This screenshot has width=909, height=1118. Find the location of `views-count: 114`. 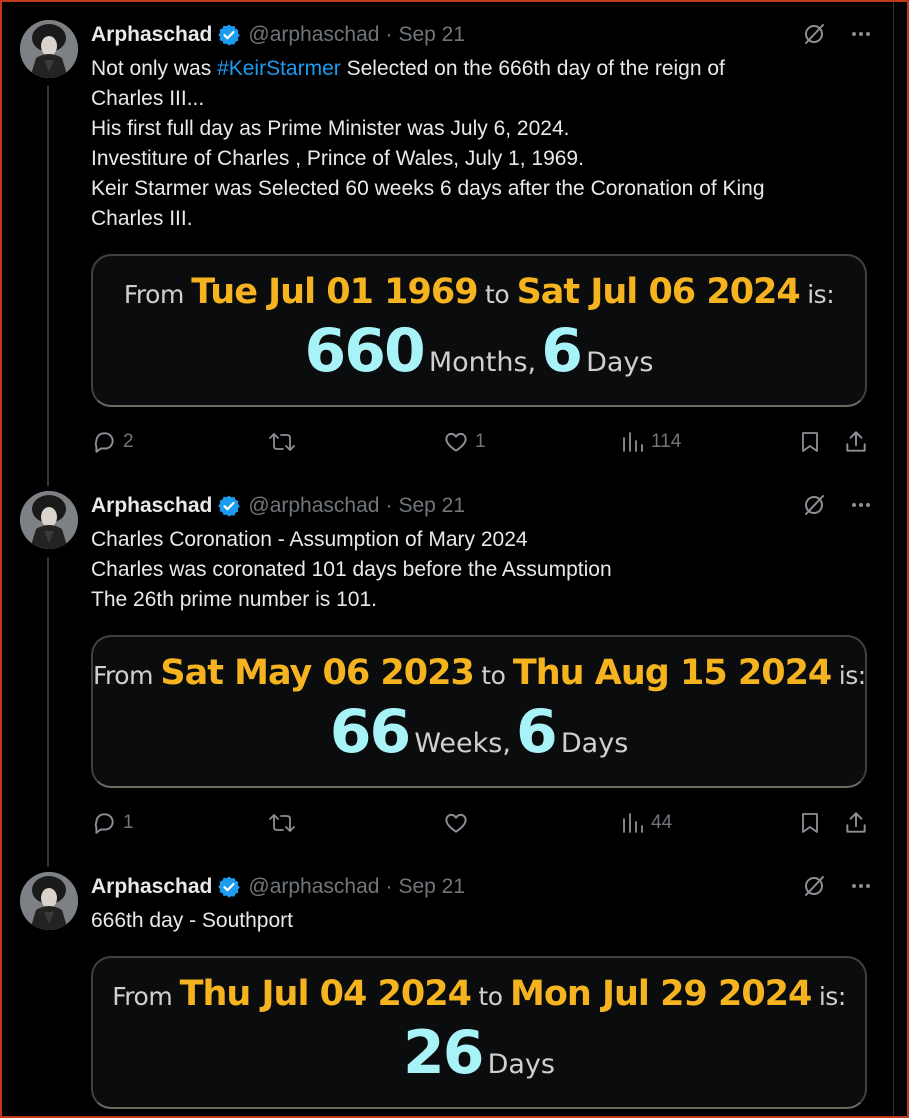

views-count: 114 is located at coordinates (666, 441).